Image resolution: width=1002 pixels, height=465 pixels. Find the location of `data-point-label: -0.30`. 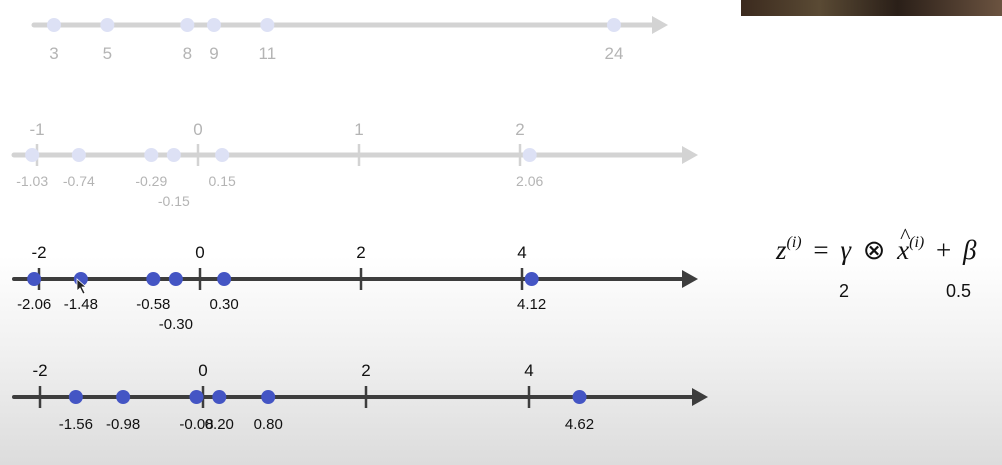

data-point-label: -0.30 is located at coordinates (176, 324).